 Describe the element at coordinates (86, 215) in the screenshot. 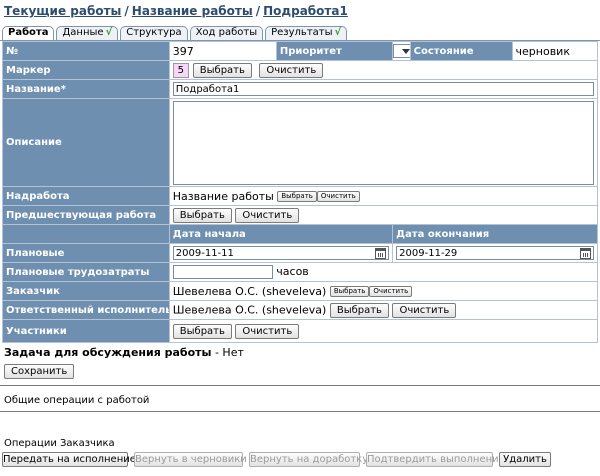

I see `previous-label: Предшествующая работа` at that location.